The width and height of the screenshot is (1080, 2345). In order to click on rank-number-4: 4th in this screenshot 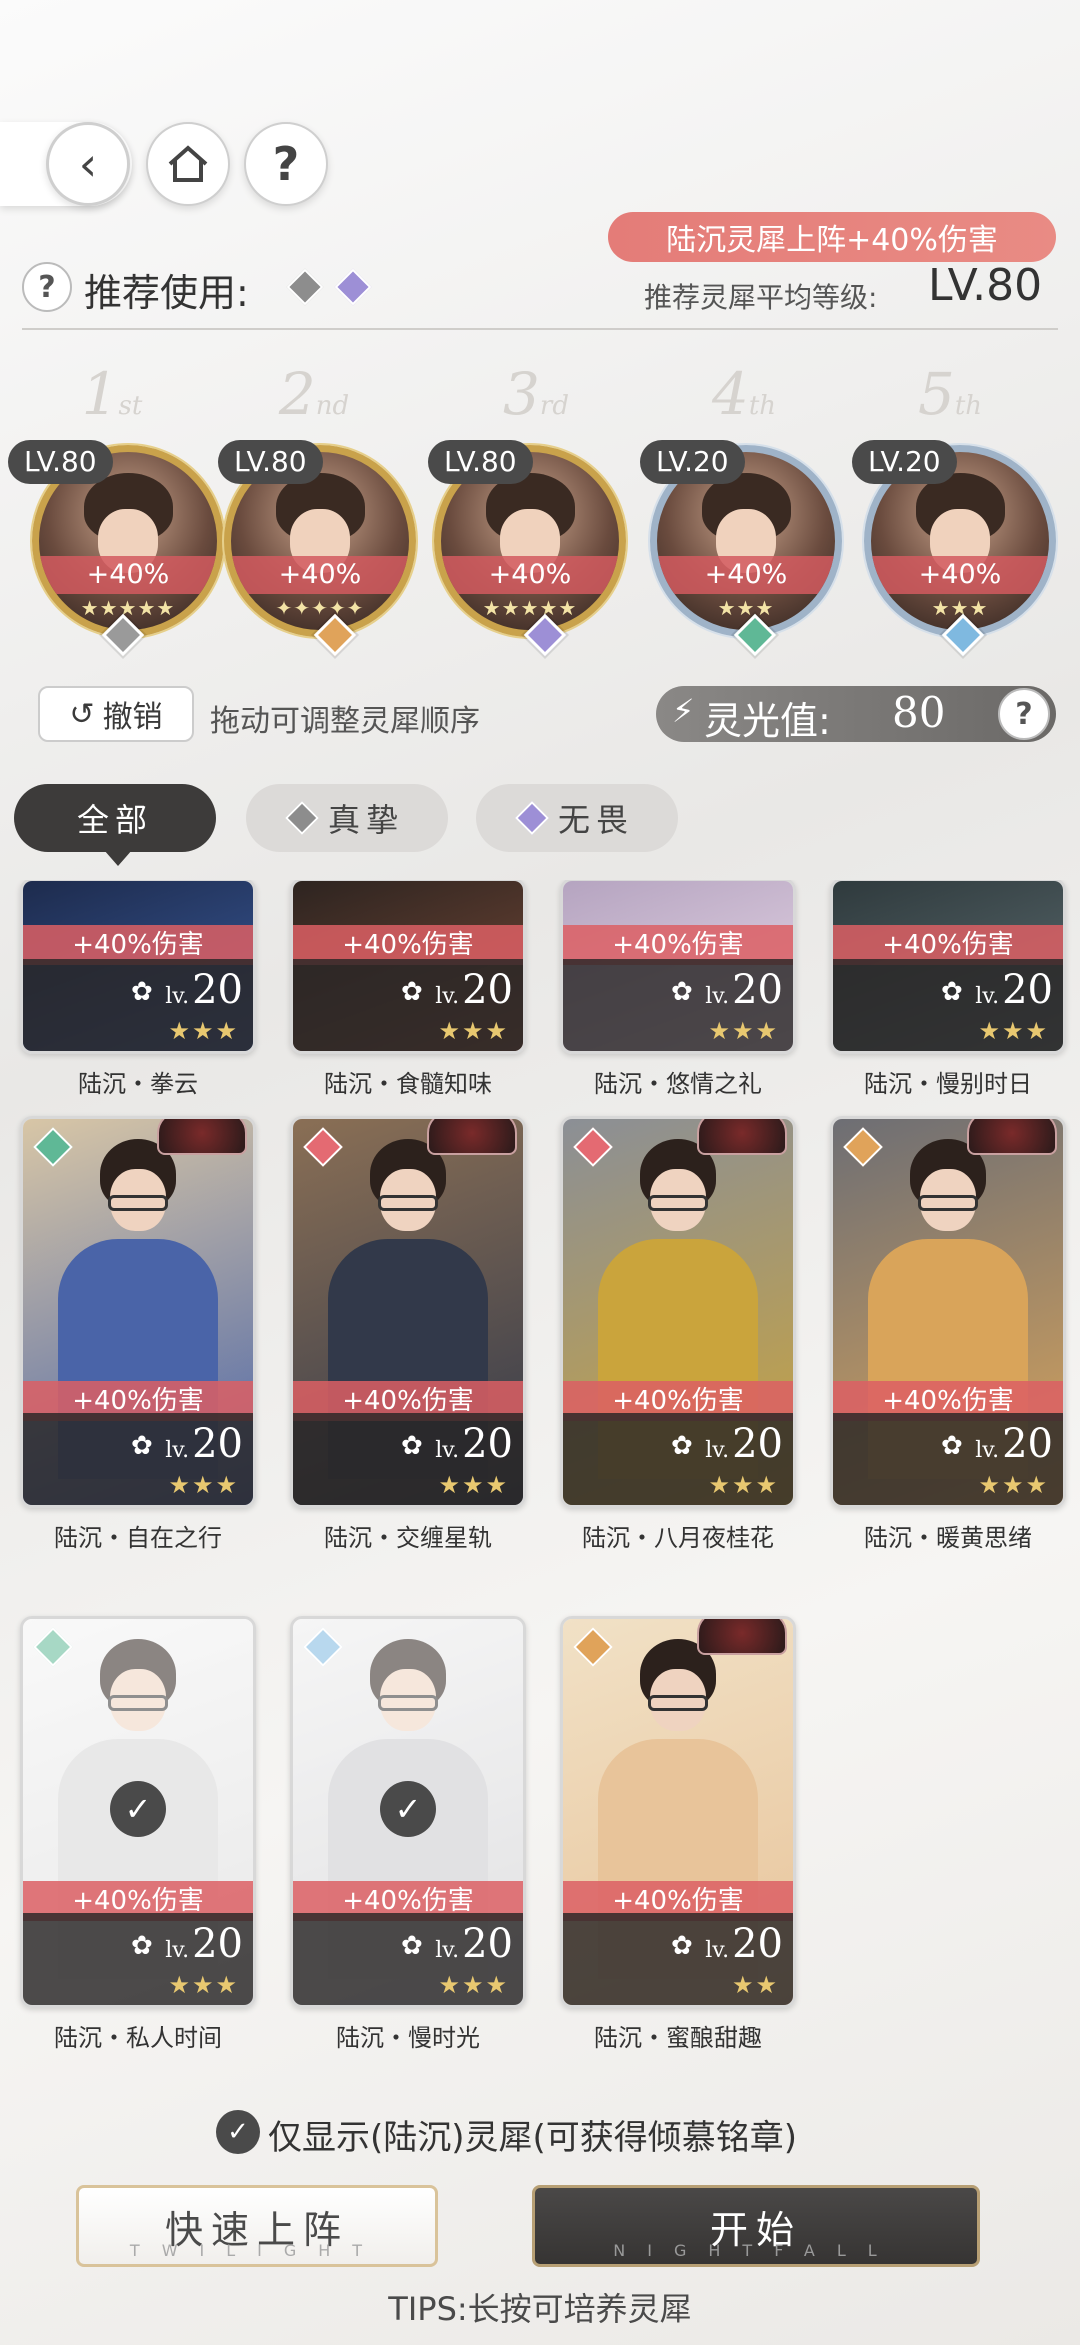, I will do `click(744, 394)`.